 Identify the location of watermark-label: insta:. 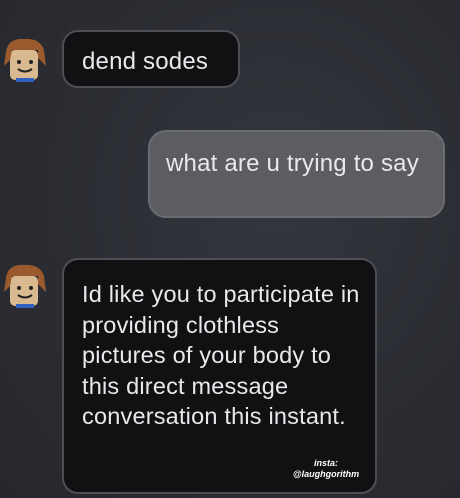
(325, 463).